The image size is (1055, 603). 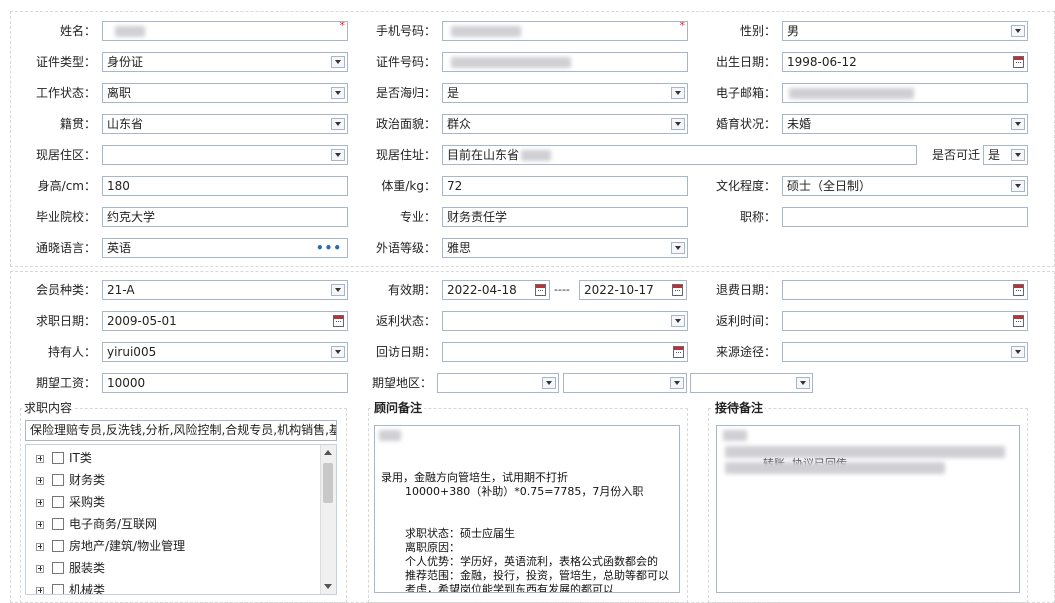 I want to click on scroll-up-icon, so click(x=328, y=452).